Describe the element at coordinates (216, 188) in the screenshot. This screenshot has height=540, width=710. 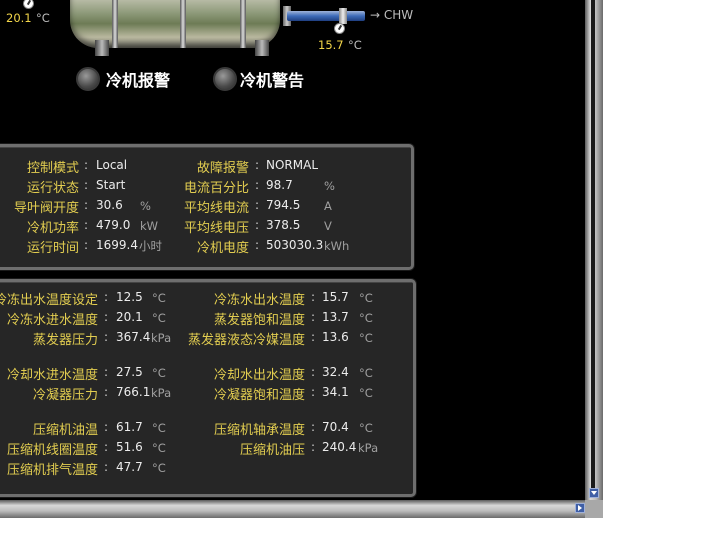
I see `status-label: 电流百分比` at that location.